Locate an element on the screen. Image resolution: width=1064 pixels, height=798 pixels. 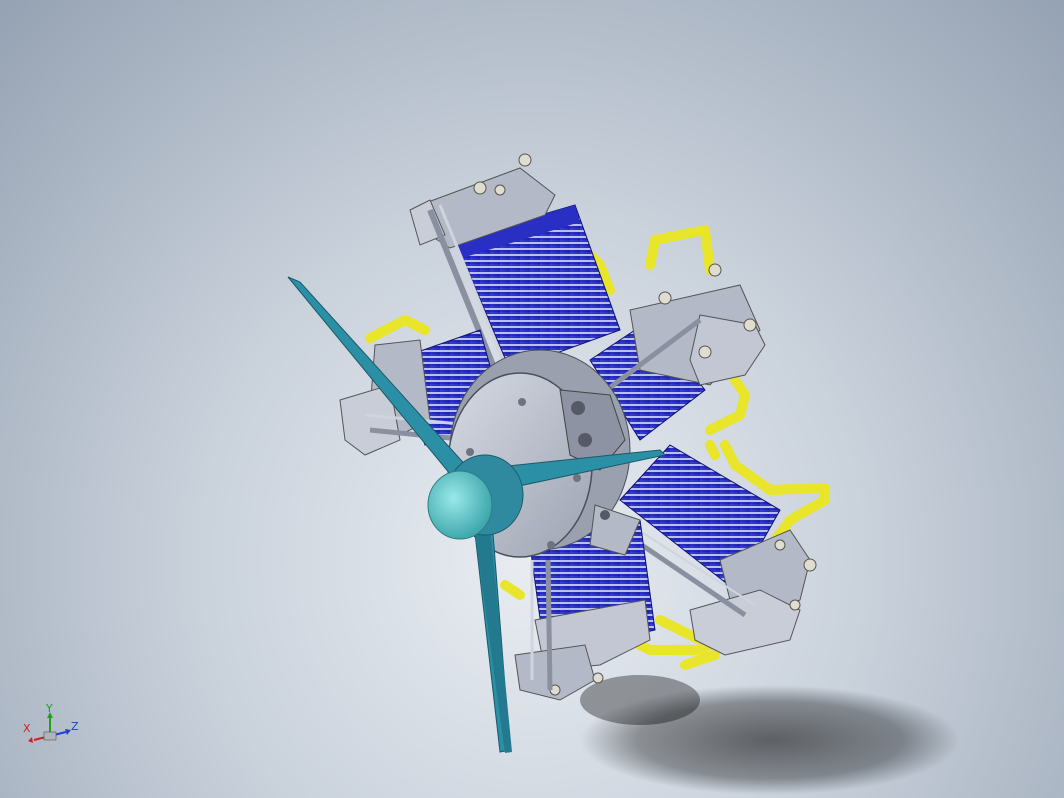
y-axis-label: Y is located at coordinates (49, 708).